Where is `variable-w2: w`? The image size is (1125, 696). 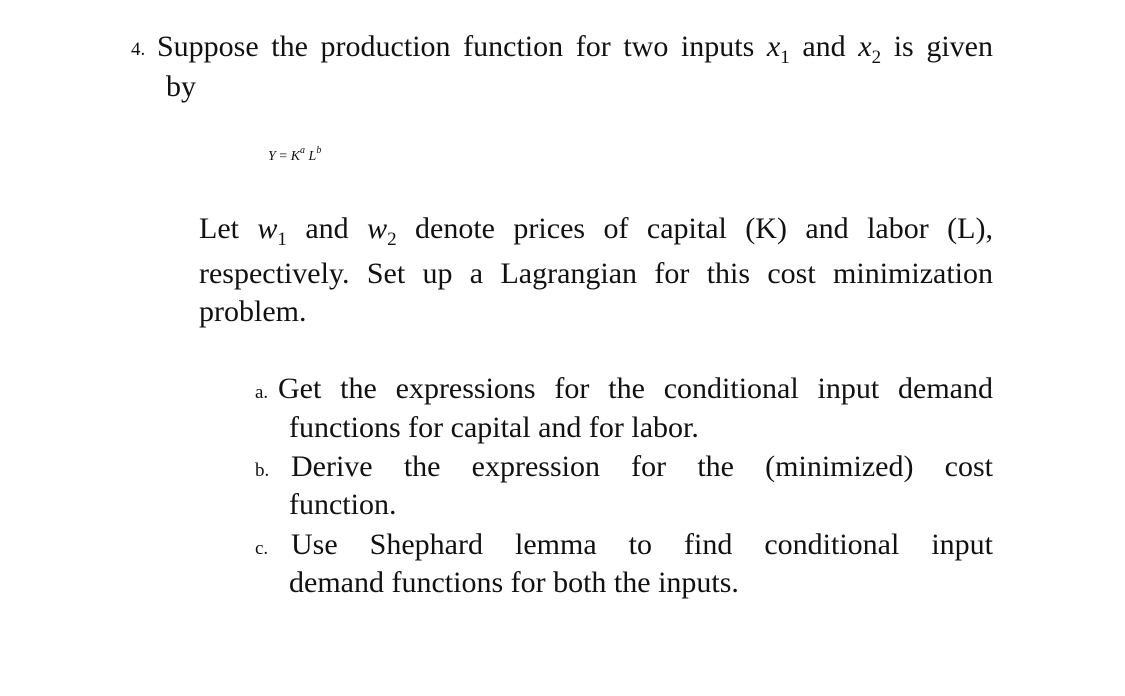
variable-w2: w is located at coordinates (377, 228).